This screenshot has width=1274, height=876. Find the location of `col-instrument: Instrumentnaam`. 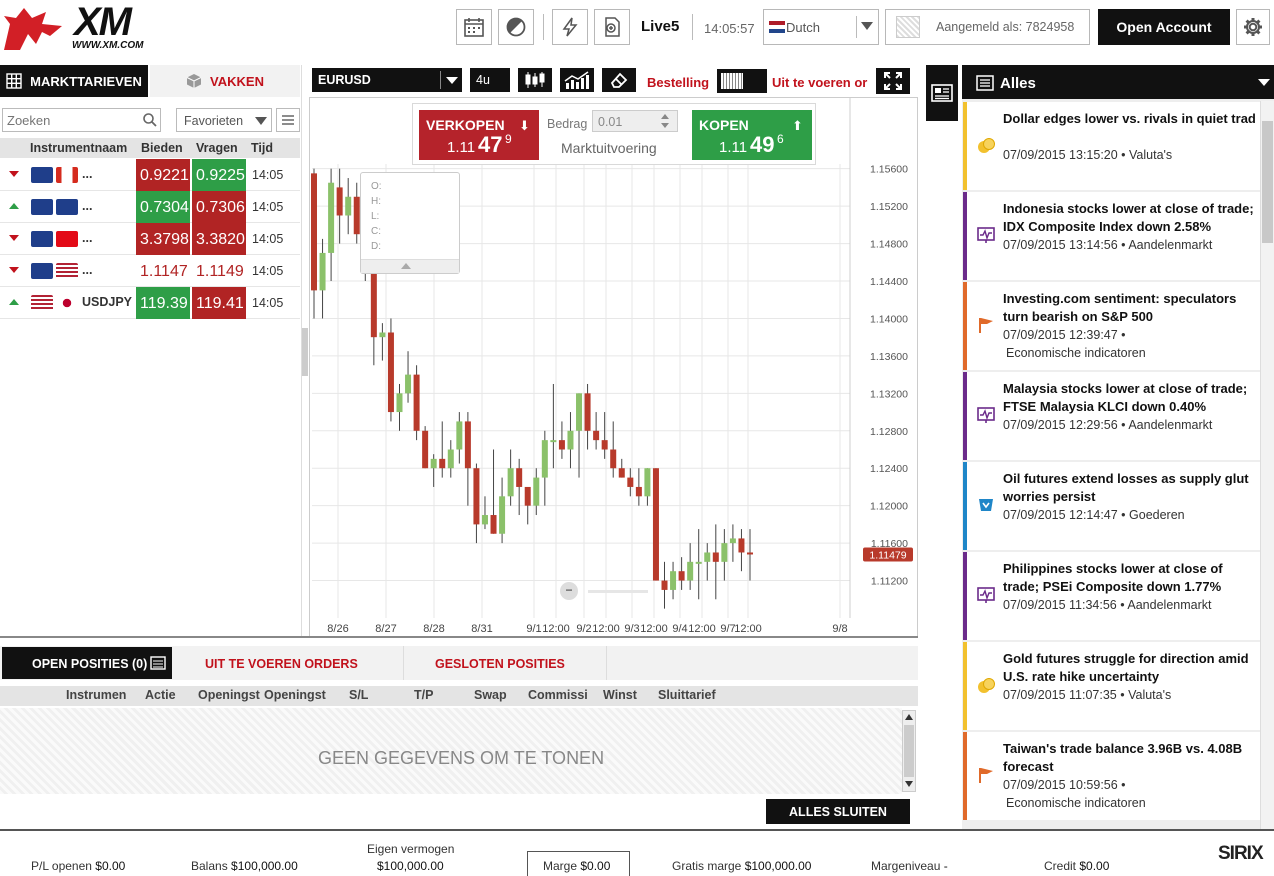

col-instrument: Instrumentnaam is located at coordinates (78, 148).